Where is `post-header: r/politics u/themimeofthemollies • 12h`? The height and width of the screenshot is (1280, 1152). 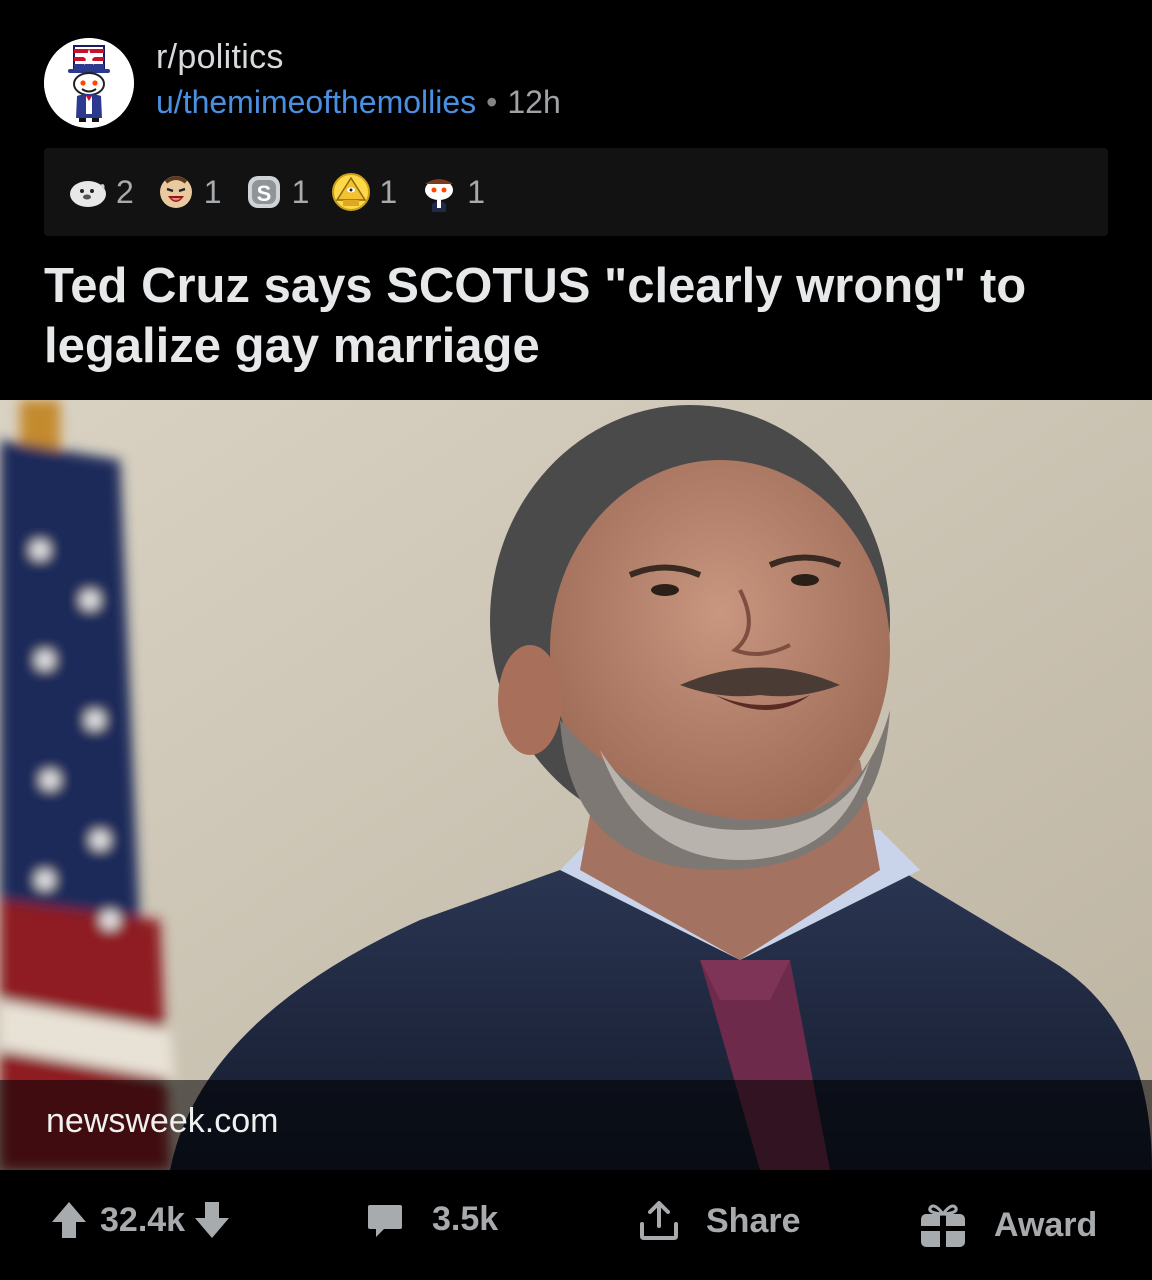 post-header: r/politics u/themimeofthemollies • 12h is located at coordinates (576, 70).